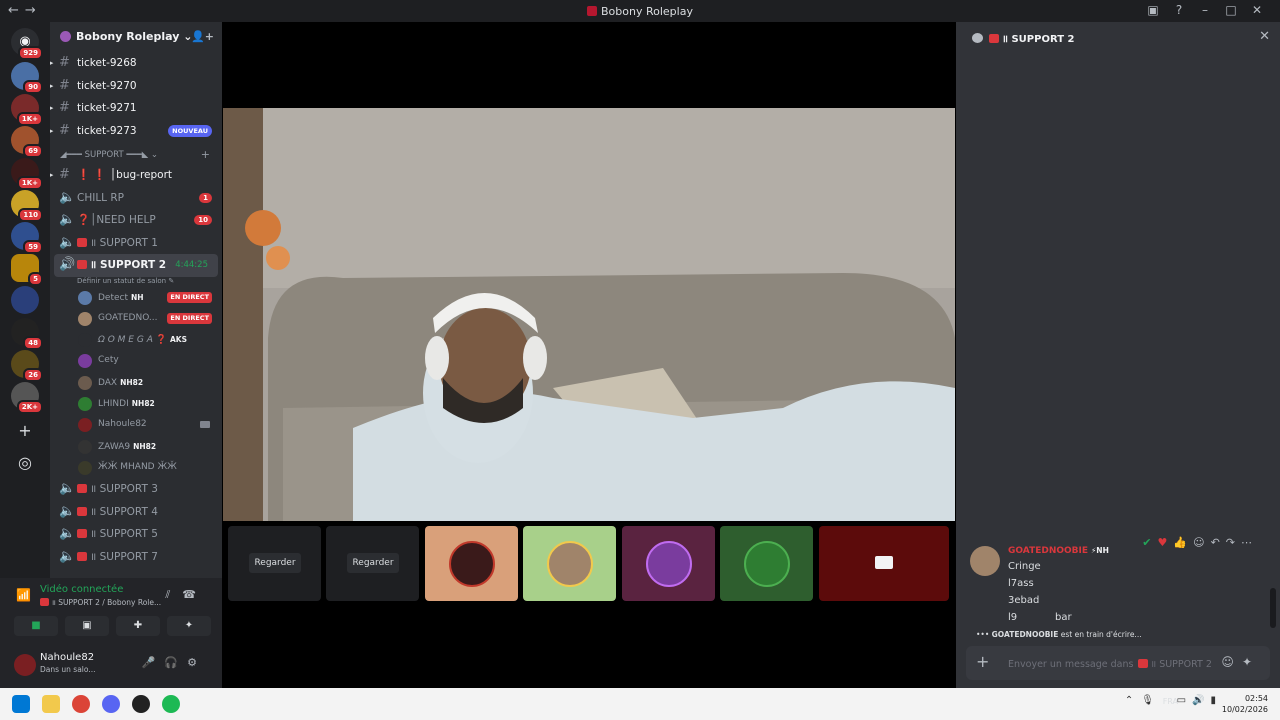 This screenshot has width=1280, height=720. What do you see at coordinates (141, 704) in the screenshot?
I see `app-icon` at bounding box center [141, 704].